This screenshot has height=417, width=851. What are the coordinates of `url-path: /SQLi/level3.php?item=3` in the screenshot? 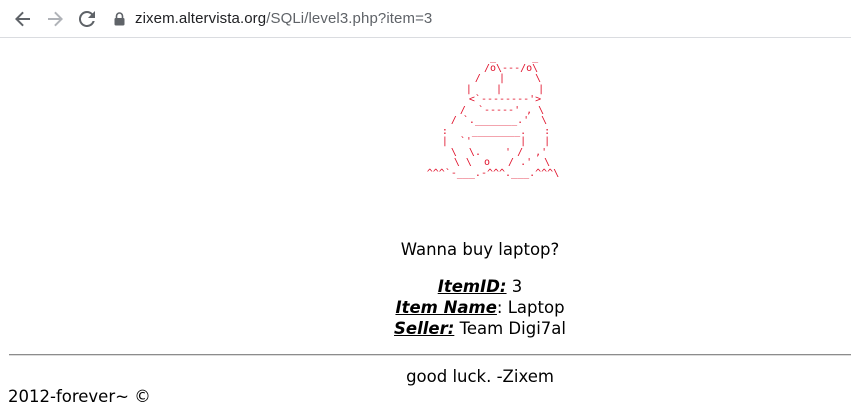 It's located at (349, 18).